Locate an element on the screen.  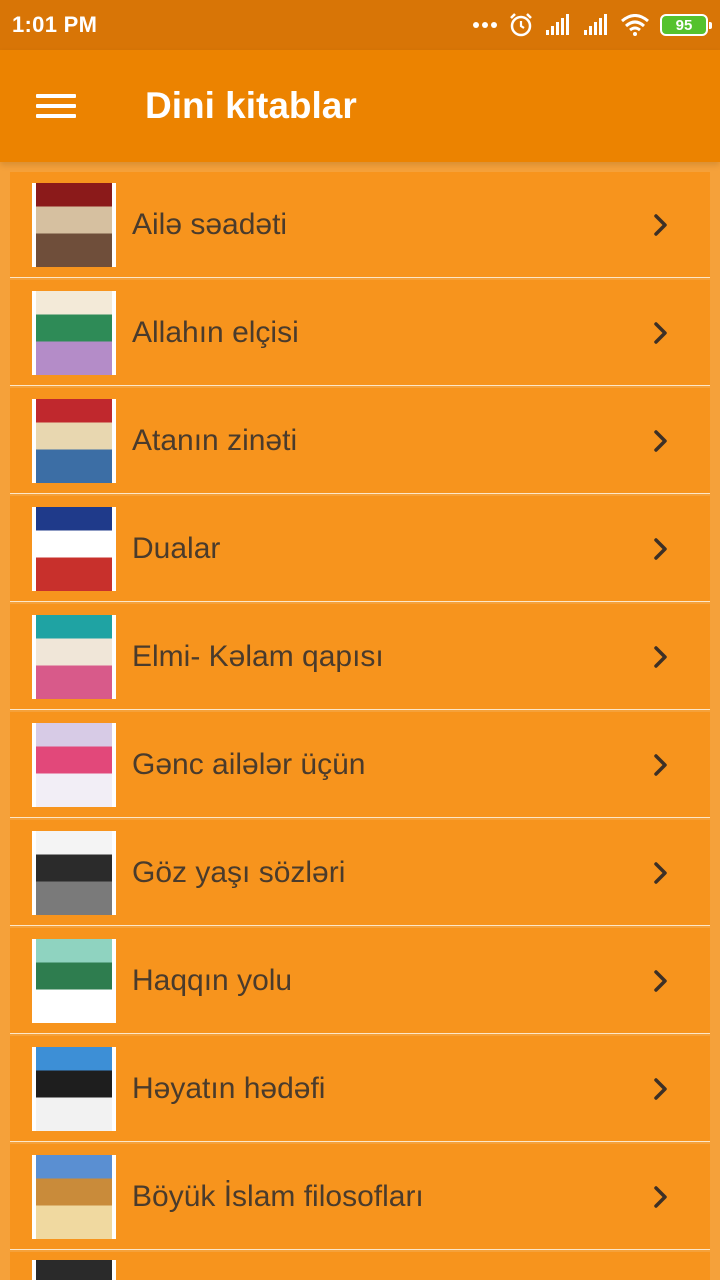
list-item: Ailə səadəti is located at coordinates (360, 224).